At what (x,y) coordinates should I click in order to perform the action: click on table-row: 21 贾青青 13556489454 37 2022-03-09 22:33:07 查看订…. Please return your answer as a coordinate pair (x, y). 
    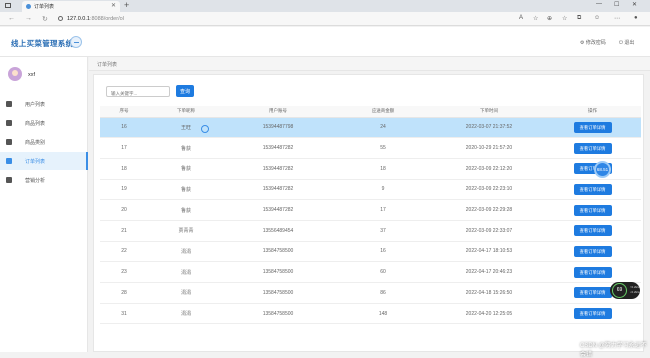
    Looking at the image, I should click on (370, 231).